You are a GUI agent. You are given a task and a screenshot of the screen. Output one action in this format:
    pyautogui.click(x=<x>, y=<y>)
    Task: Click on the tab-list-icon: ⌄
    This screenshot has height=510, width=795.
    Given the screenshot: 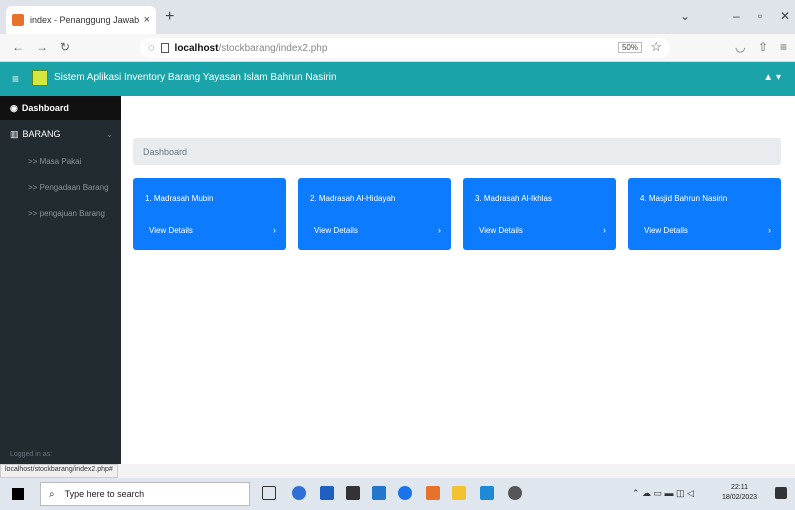 What is the action you would take?
    pyautogui.click(x=685, y=16)
    